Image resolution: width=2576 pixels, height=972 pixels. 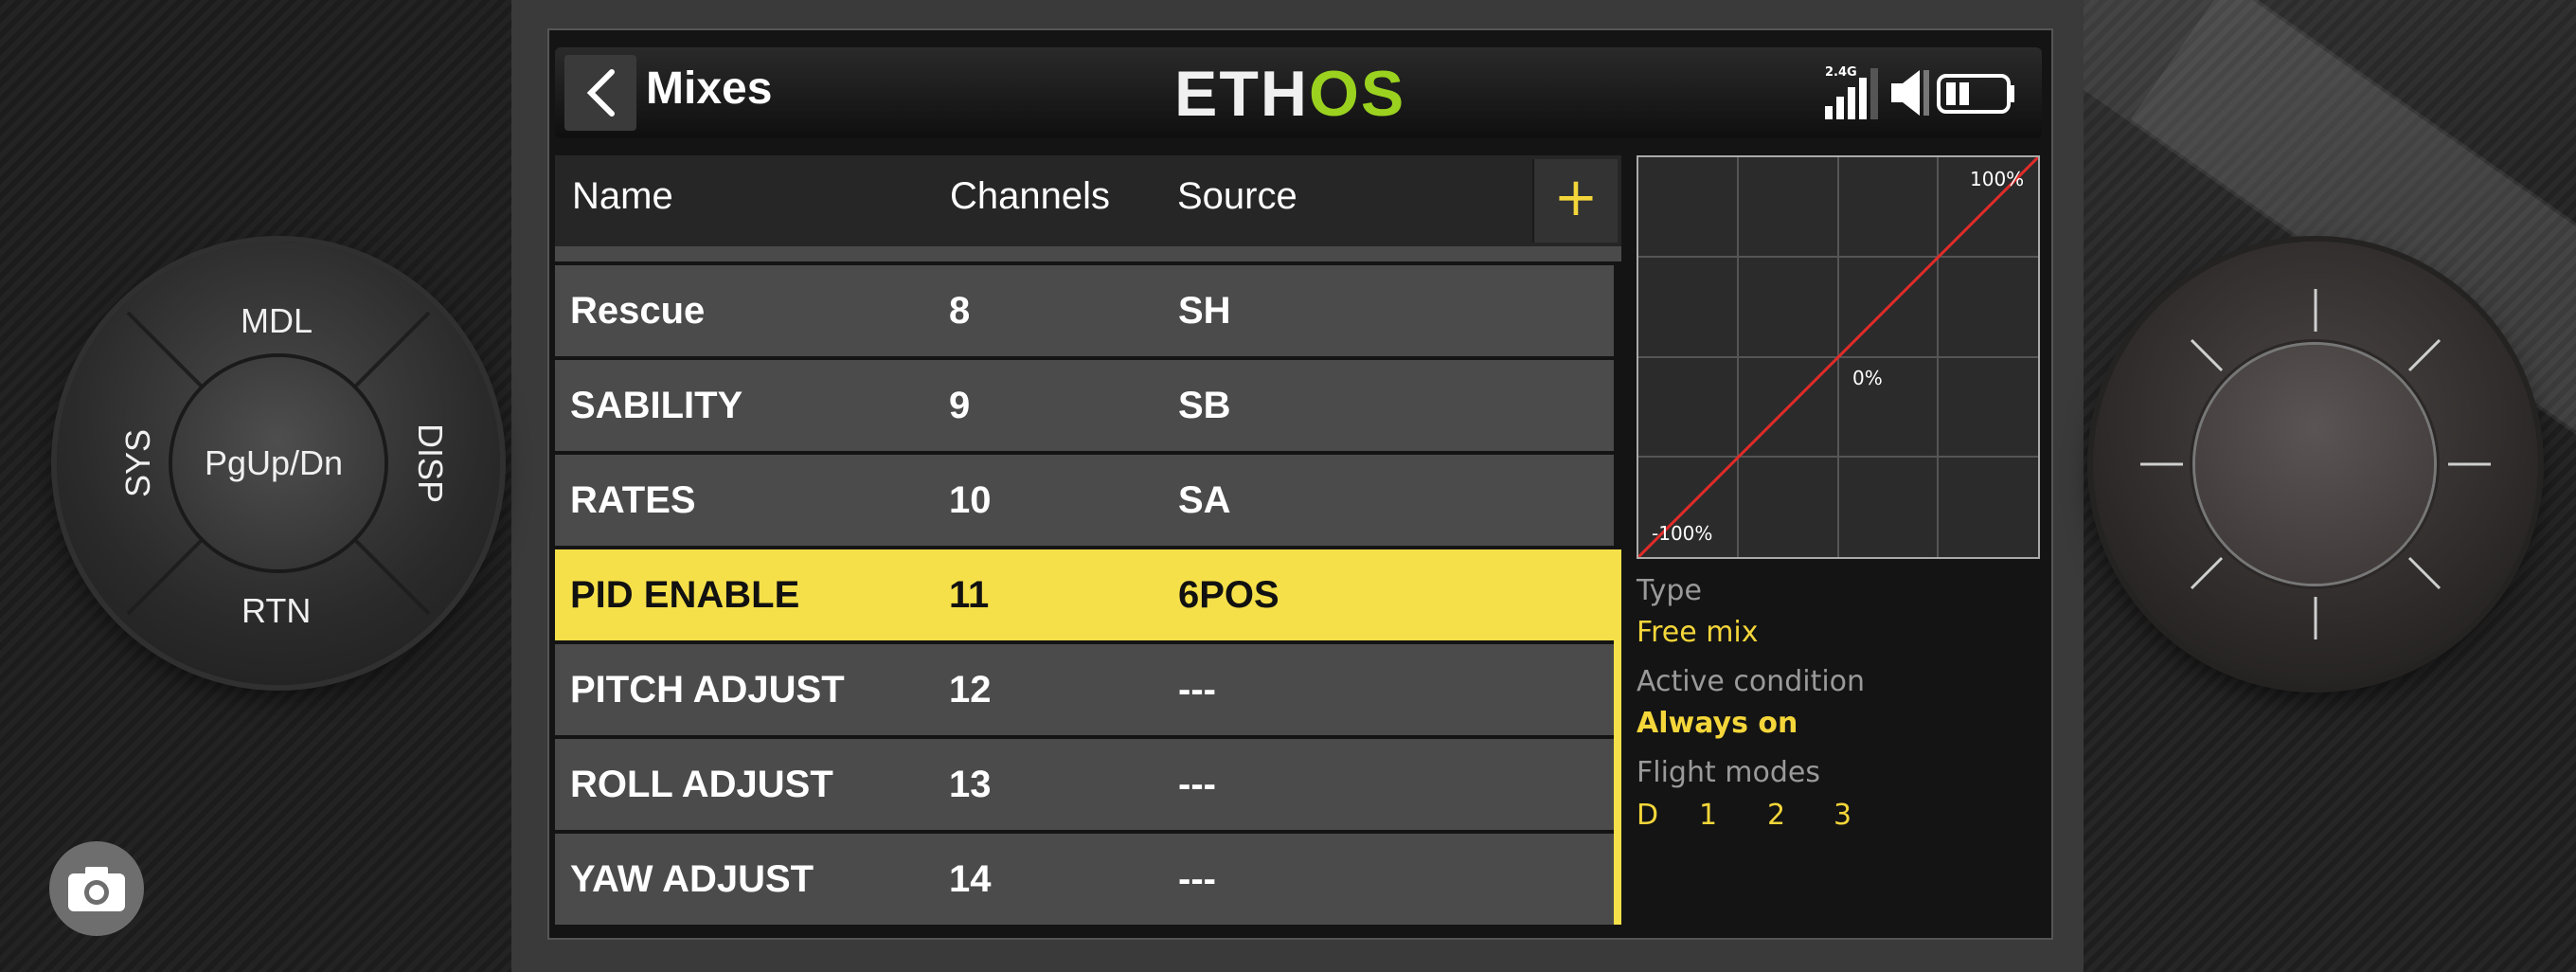 What do you see at coordinates (707, 690) in the screenshot?
I see `mix-name: PITCH ADJUST` at bounding box center [707, 690].